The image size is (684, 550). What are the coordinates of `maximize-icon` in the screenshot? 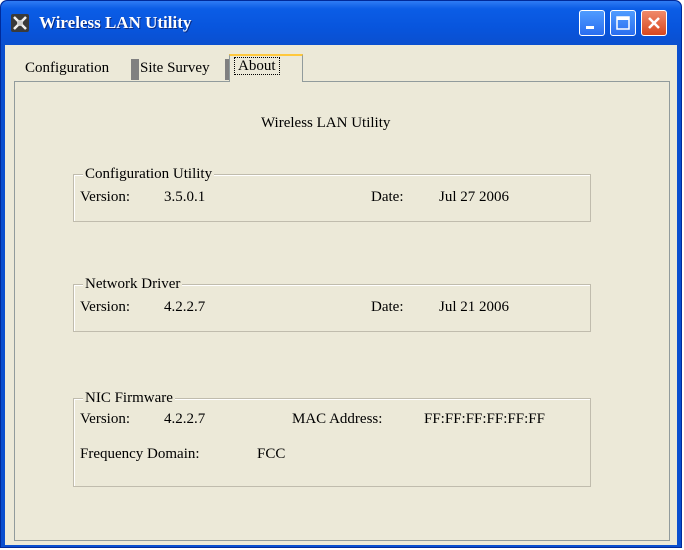 It's located at (623, 23).